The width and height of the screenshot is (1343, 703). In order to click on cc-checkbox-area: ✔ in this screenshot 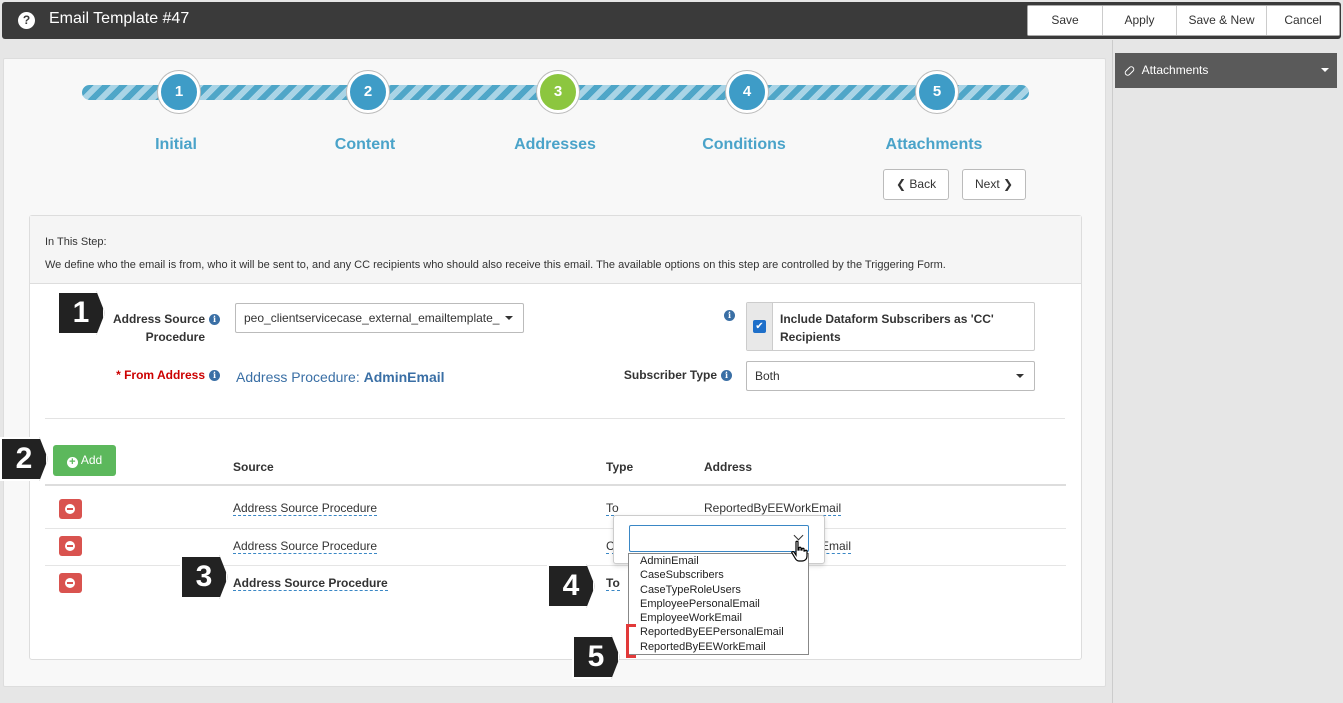, I will do `click(760, 326)`.